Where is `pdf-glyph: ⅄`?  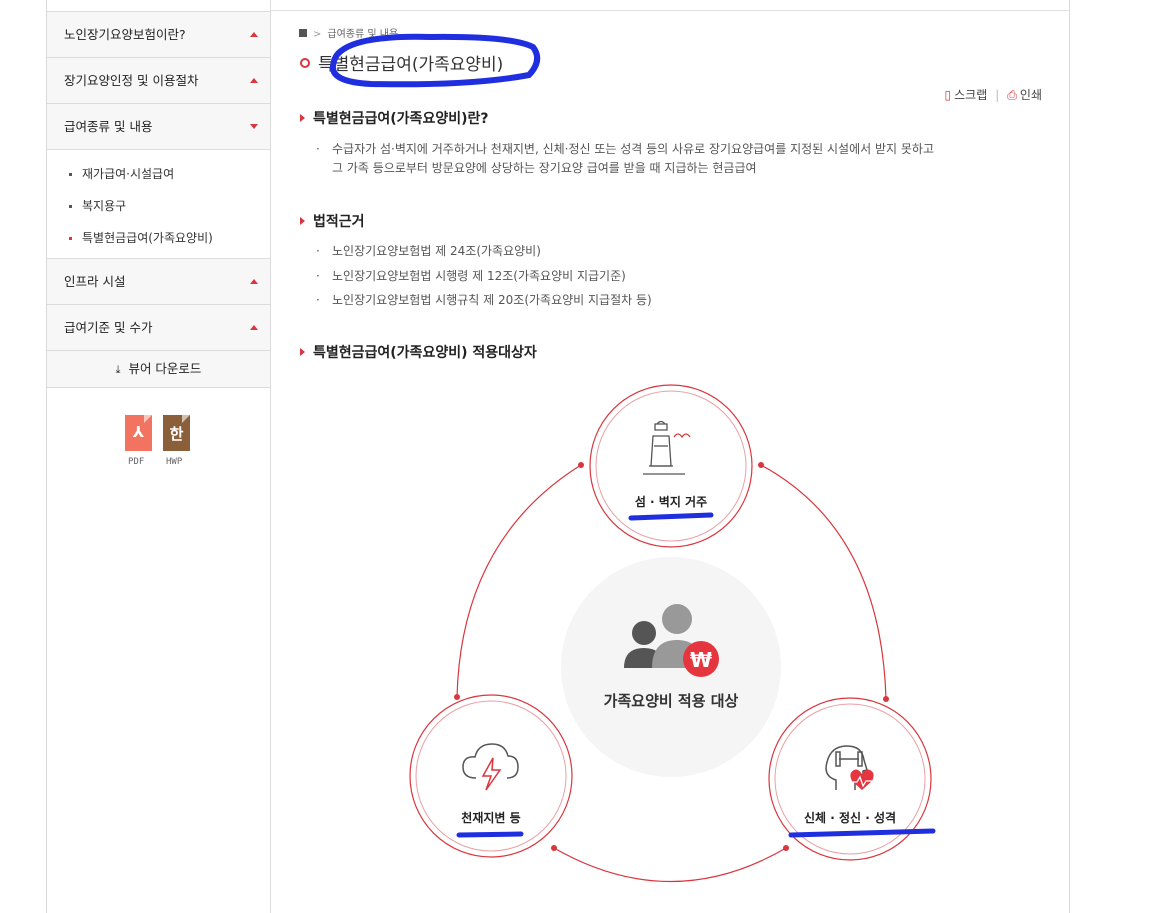 pdf-glyph: ⅄ is located at coordinates (138, 432).